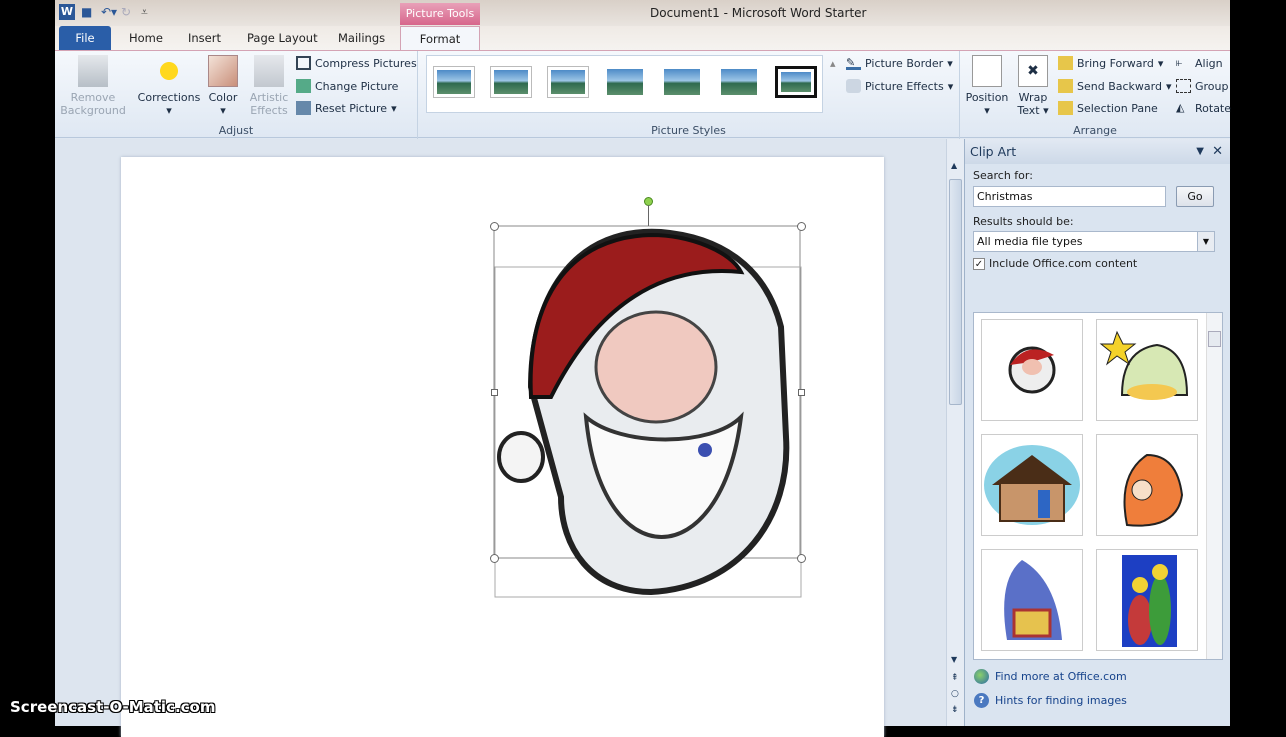  I want to click on word-logo-icon: W, so click(67, 12).